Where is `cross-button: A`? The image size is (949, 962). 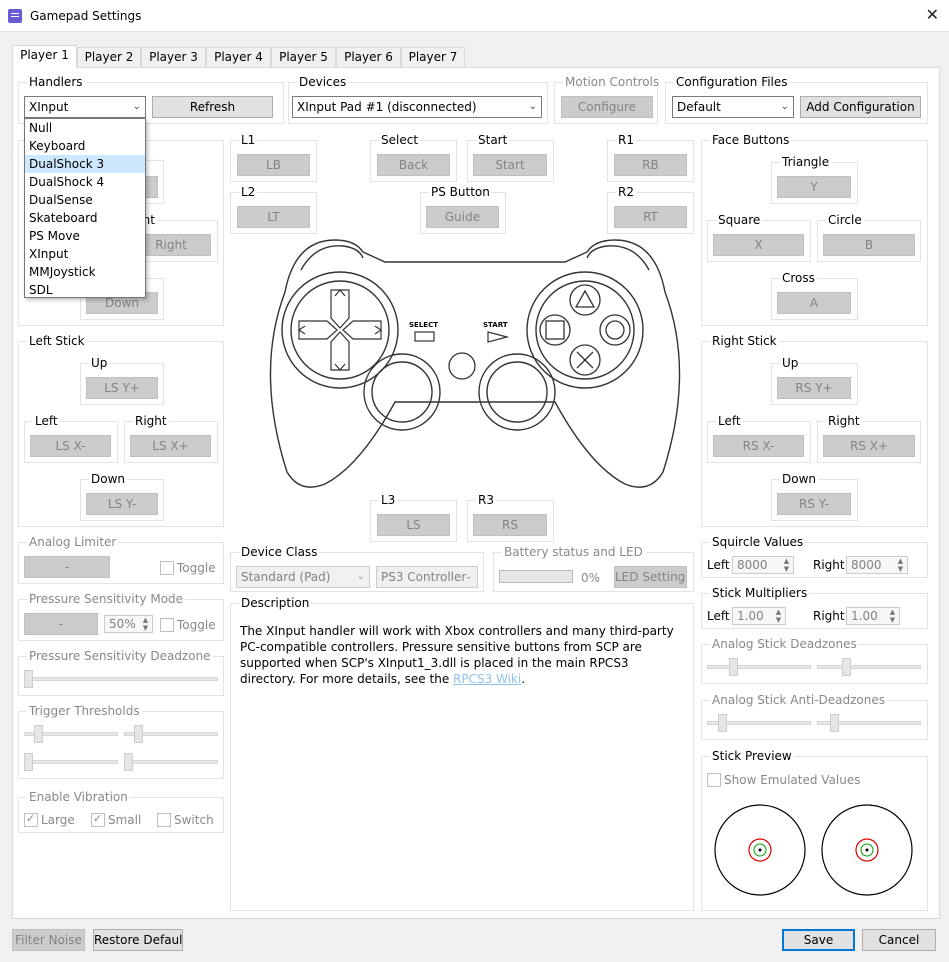 cross-button: A is located at coordinates (814, 303).